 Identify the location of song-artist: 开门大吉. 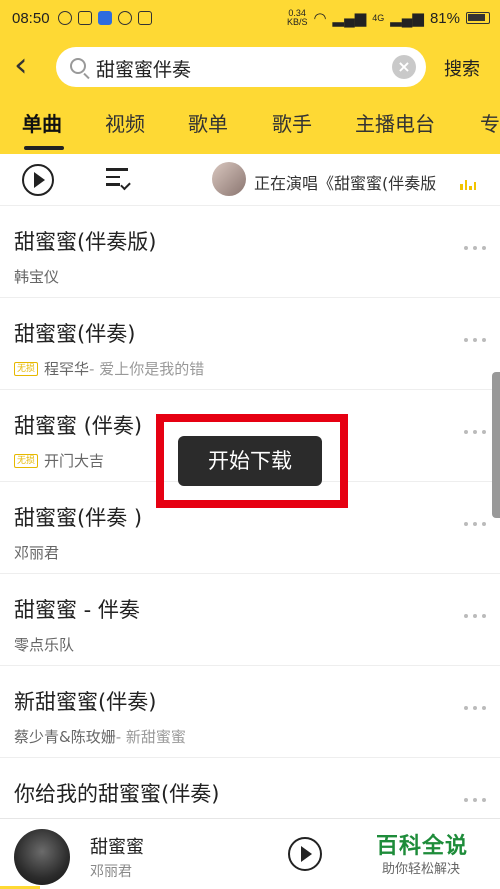
(74, 461).